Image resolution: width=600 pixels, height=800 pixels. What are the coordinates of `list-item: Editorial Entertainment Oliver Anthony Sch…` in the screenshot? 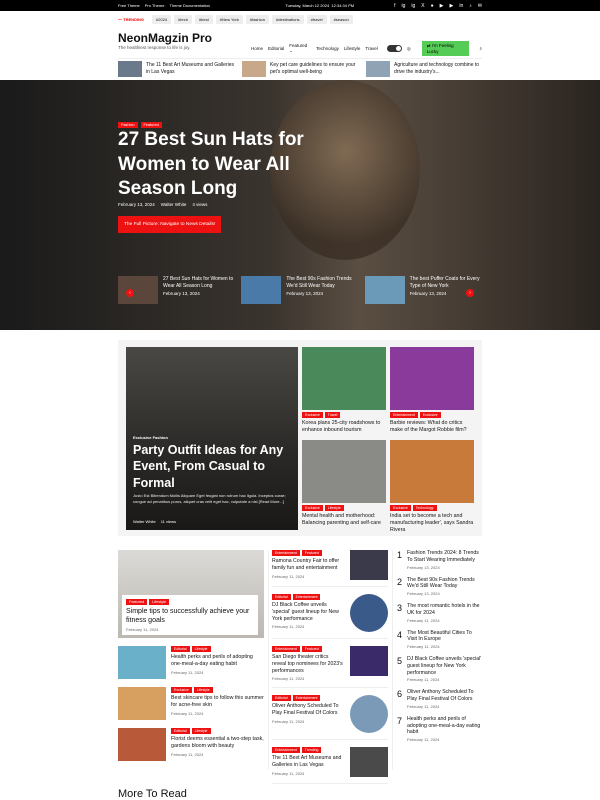 It's located at (330, 718).